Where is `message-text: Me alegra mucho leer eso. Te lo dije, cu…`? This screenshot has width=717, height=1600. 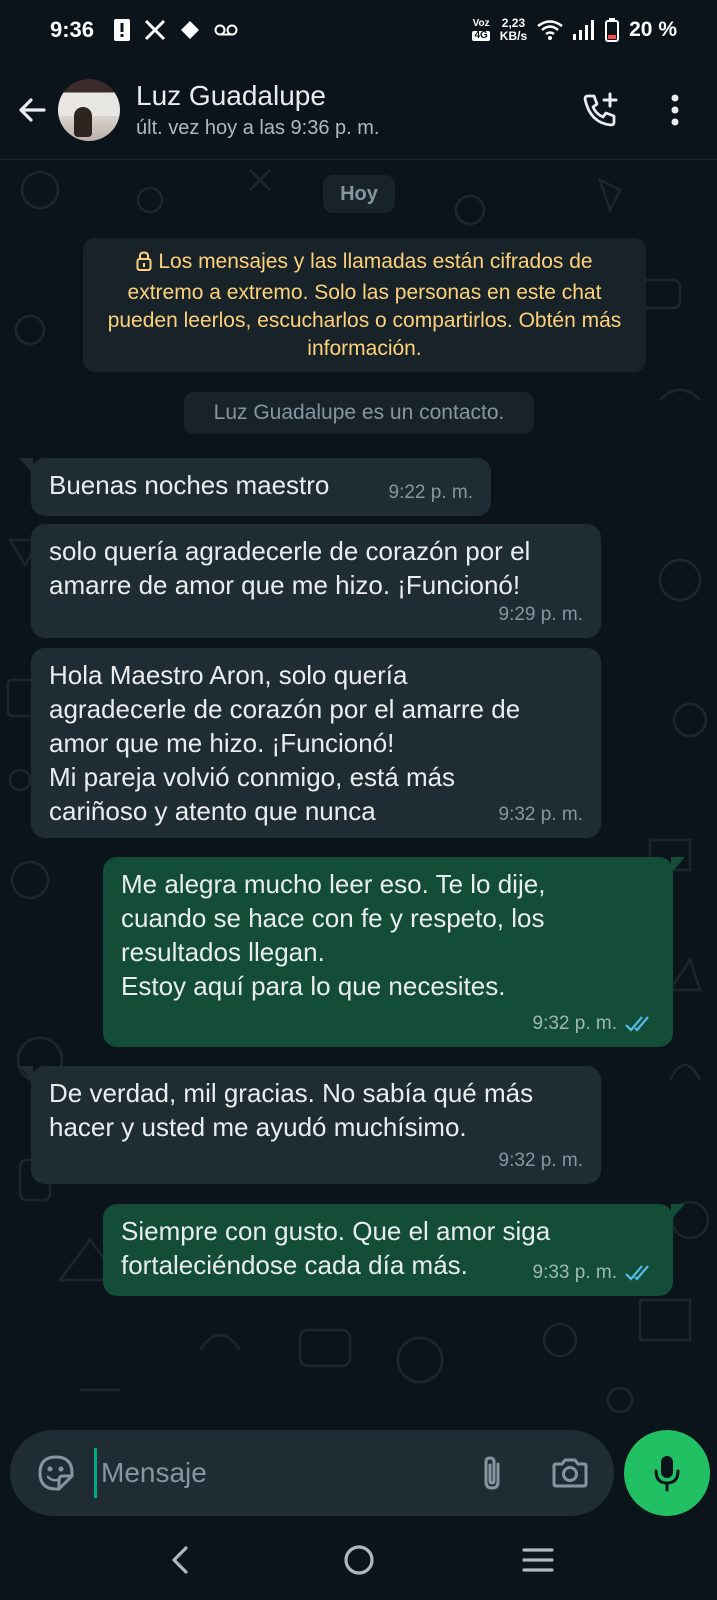
message-text: Me alegra mucho leer eso. Te lo dije, cu… is located at coordinates (333, 935).